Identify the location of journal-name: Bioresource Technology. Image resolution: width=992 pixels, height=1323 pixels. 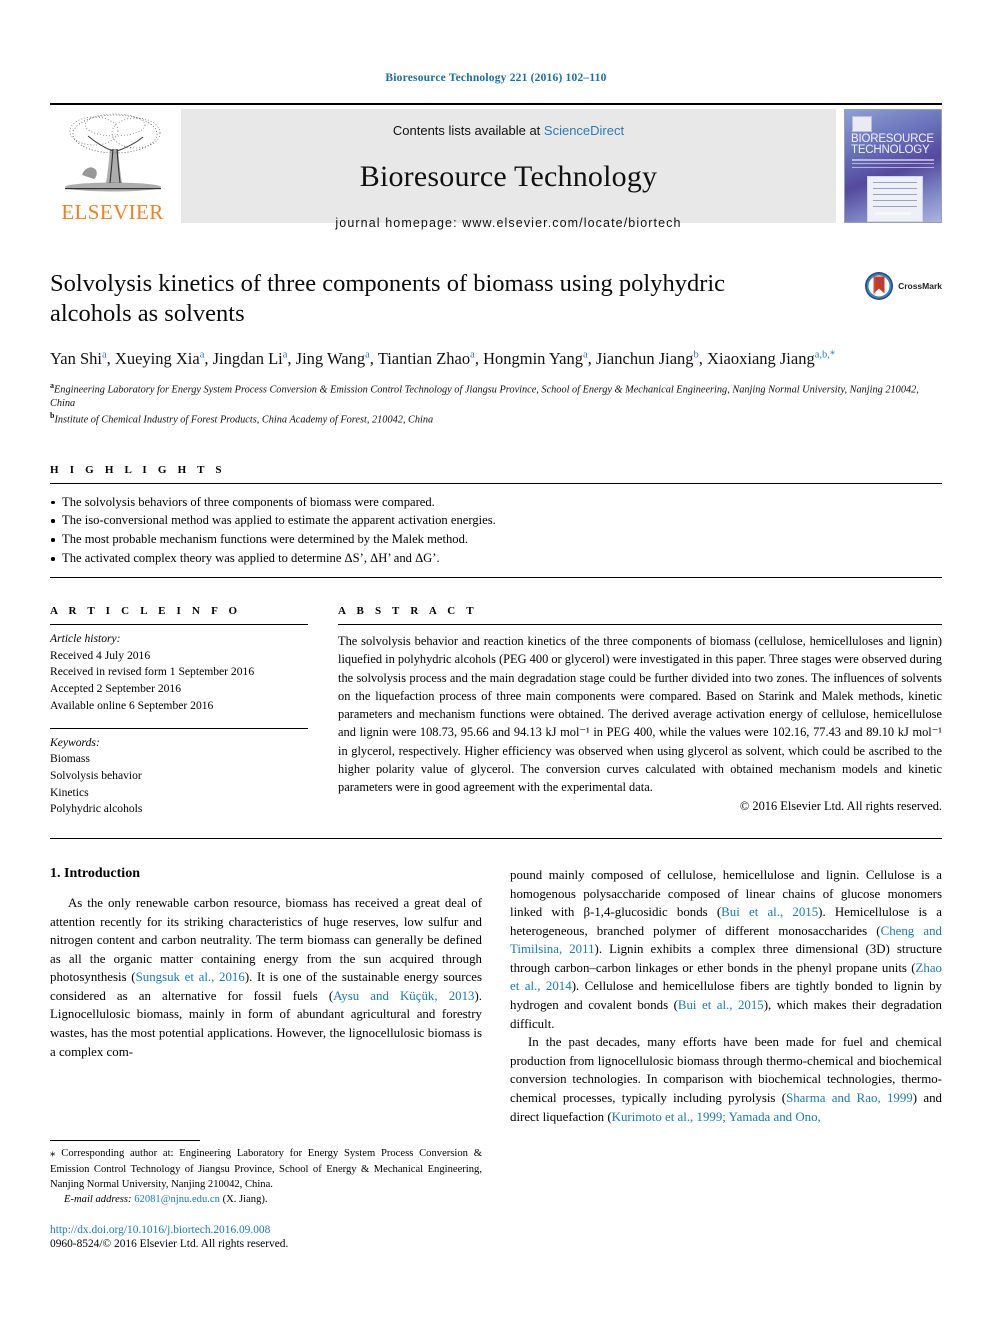
(508, 176).